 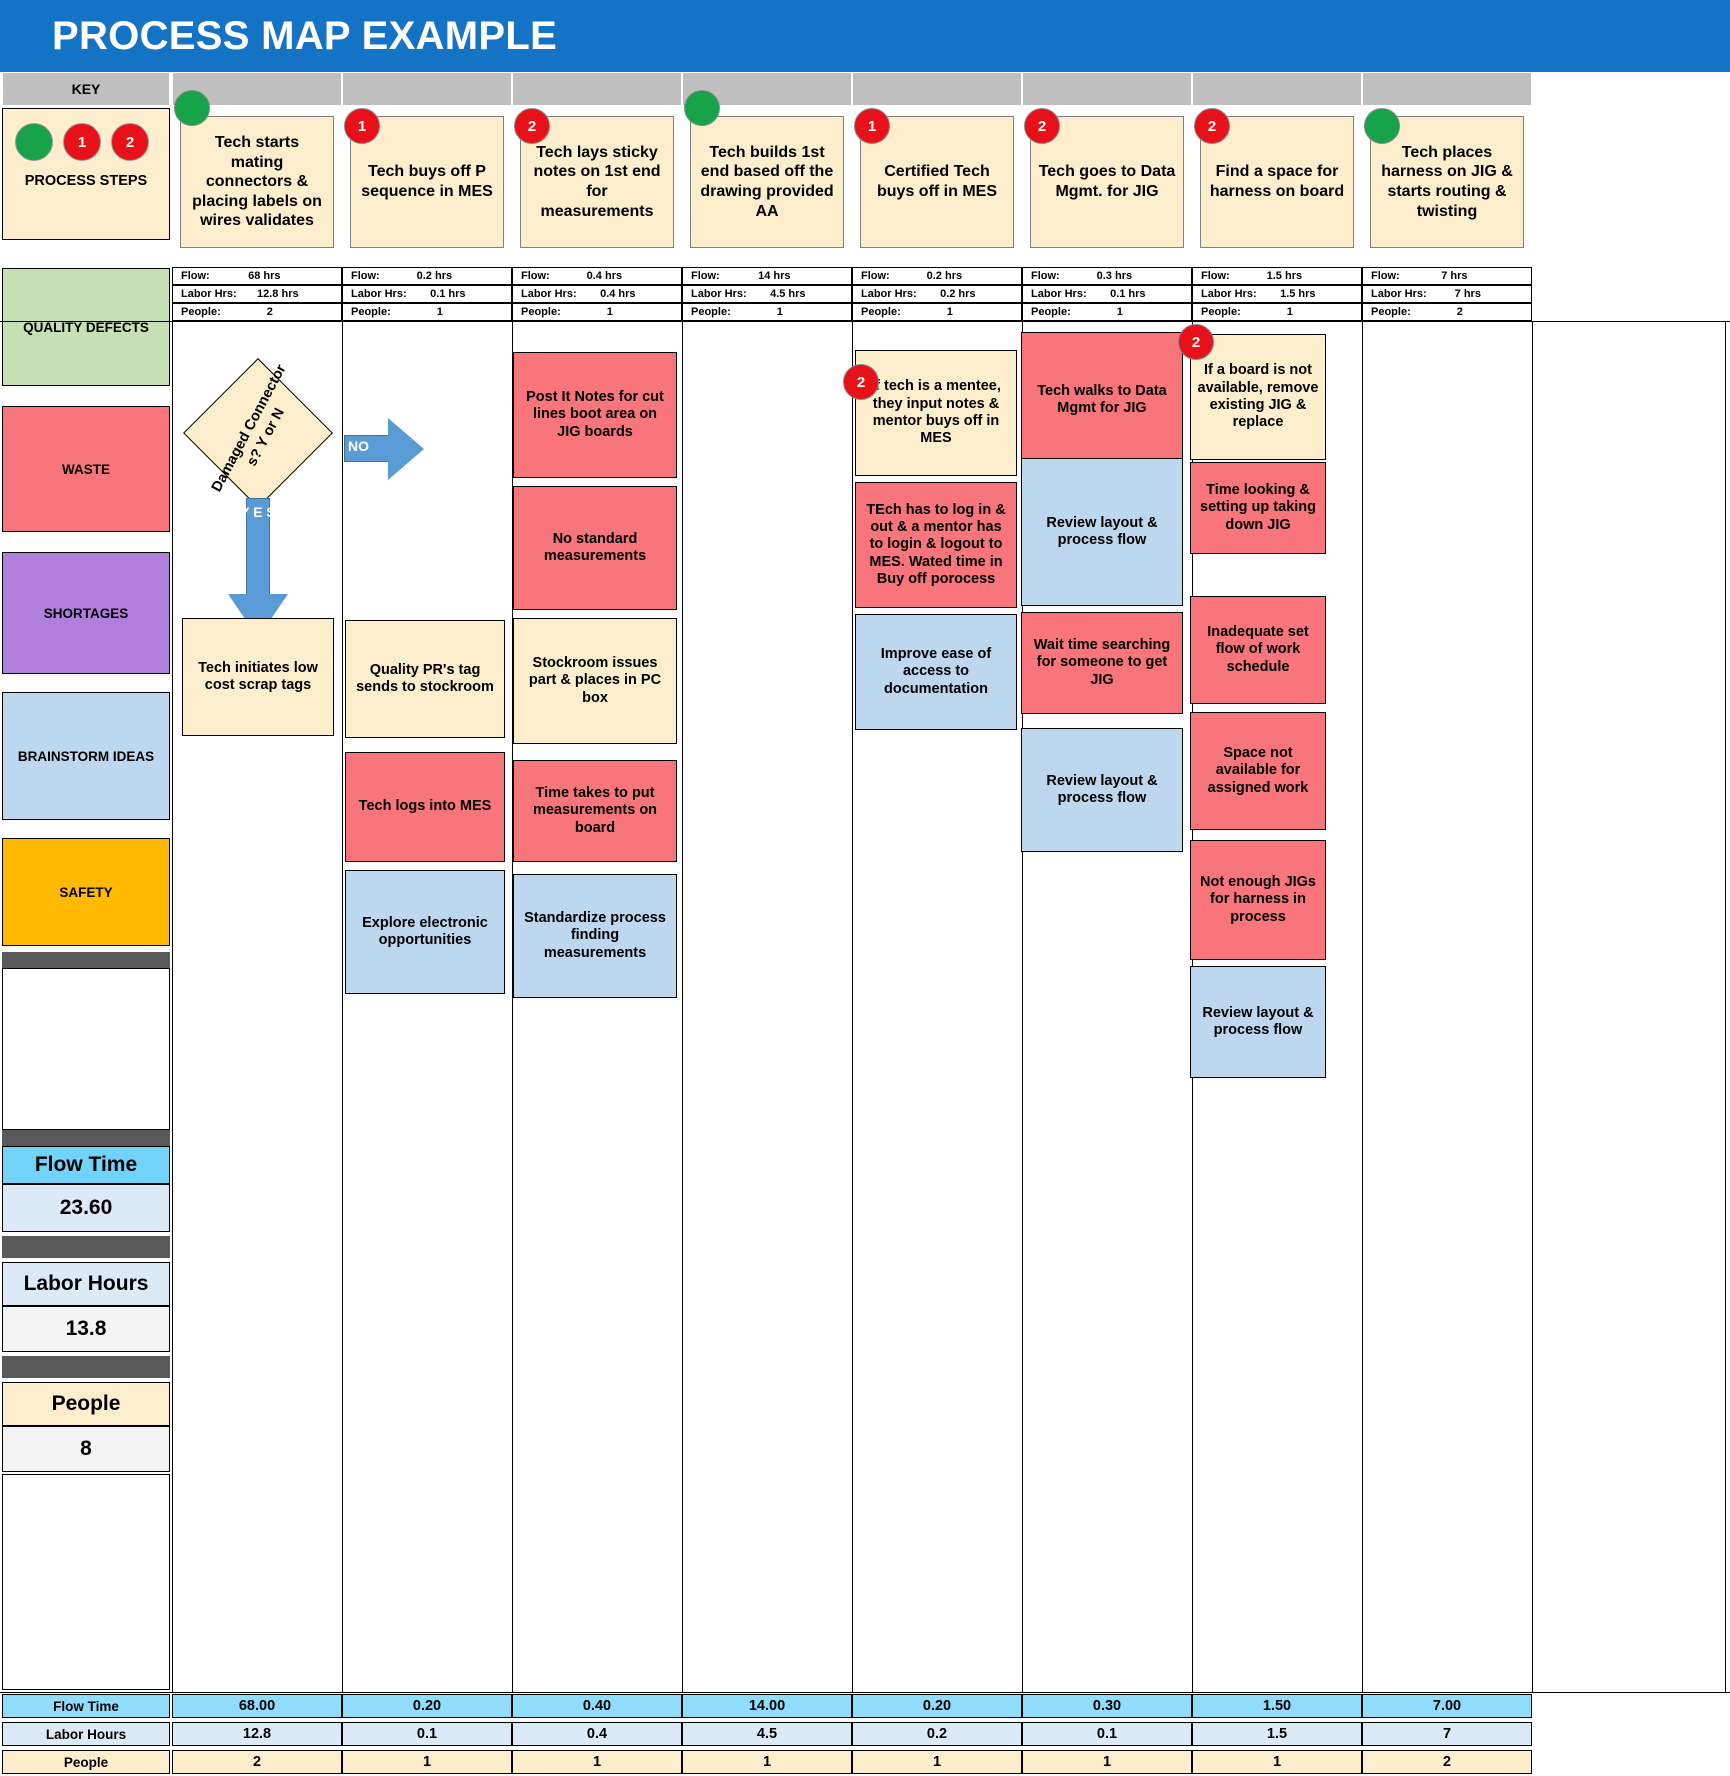 I want to click on sticky-note-col2_left-1: No standard measurements, so click(x=595, y=548).